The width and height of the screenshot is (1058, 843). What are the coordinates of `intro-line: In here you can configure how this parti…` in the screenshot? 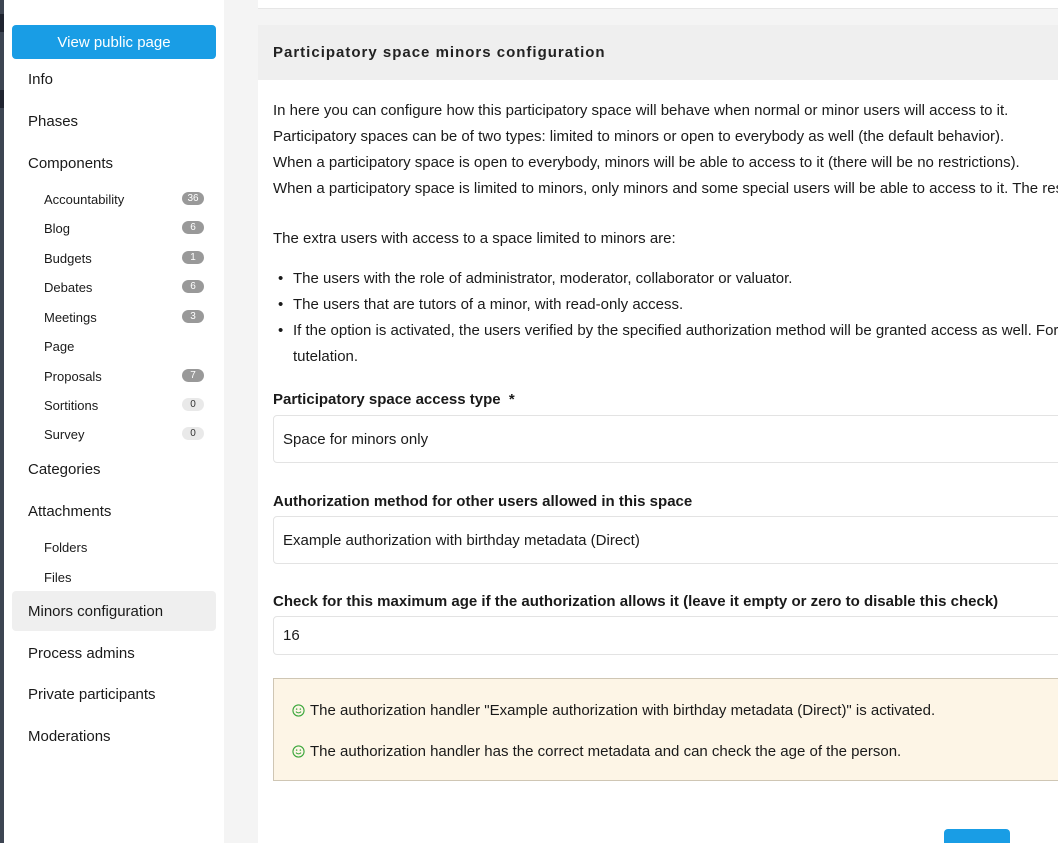 It's located at (641, 110).